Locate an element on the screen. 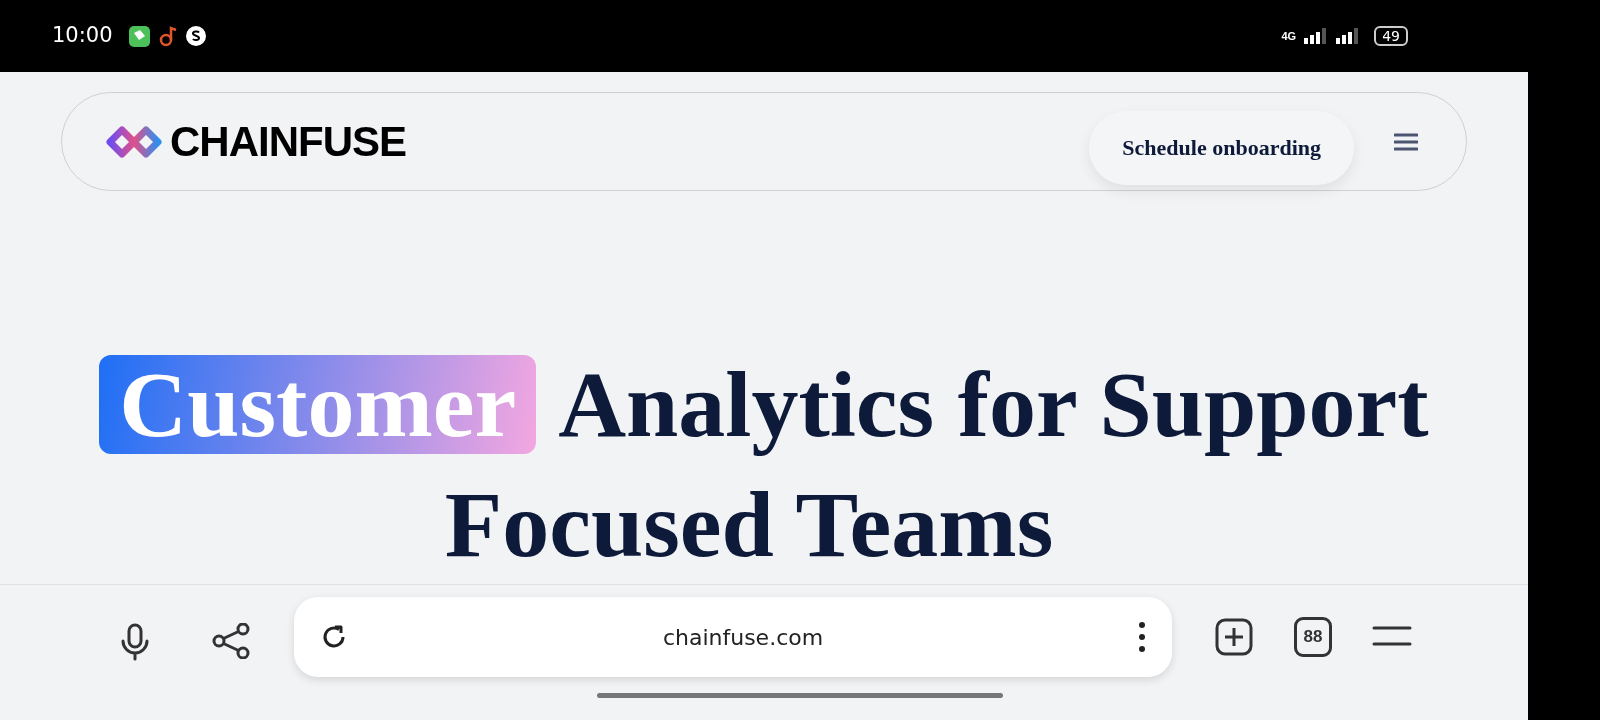 The height and width of the screenshot is (720, 1600). app-notification-icon is located at coordinates (139, 36).